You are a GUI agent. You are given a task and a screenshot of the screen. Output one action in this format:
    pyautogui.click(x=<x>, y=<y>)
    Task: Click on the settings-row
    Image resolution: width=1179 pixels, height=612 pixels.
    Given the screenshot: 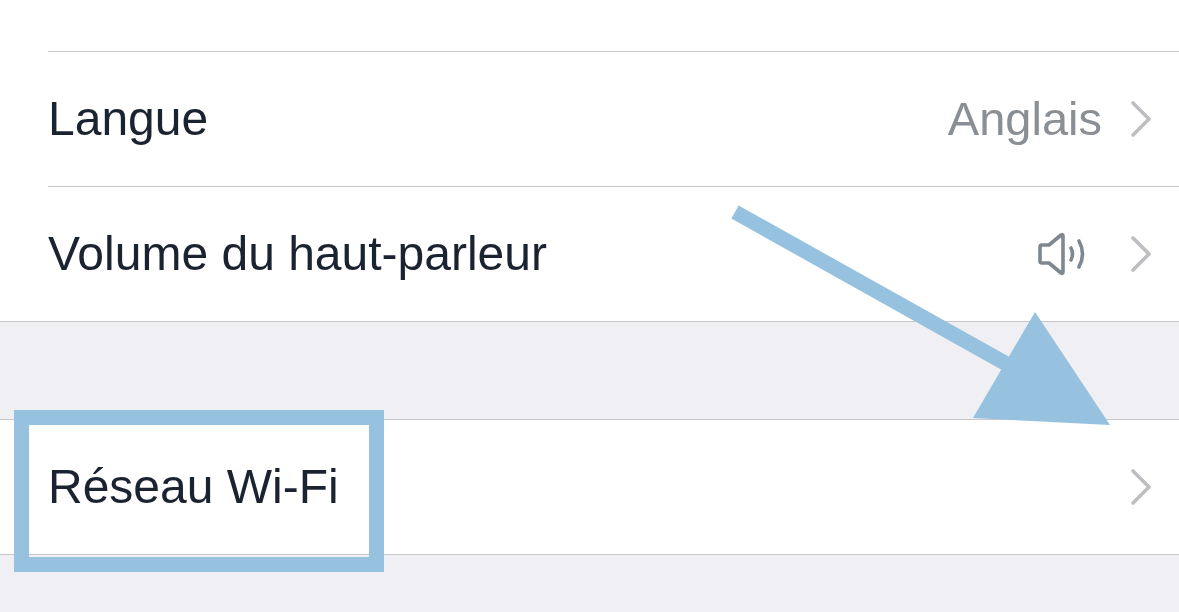 What is the action you would take?
    pyautogui.click(x=589, y=26)
    